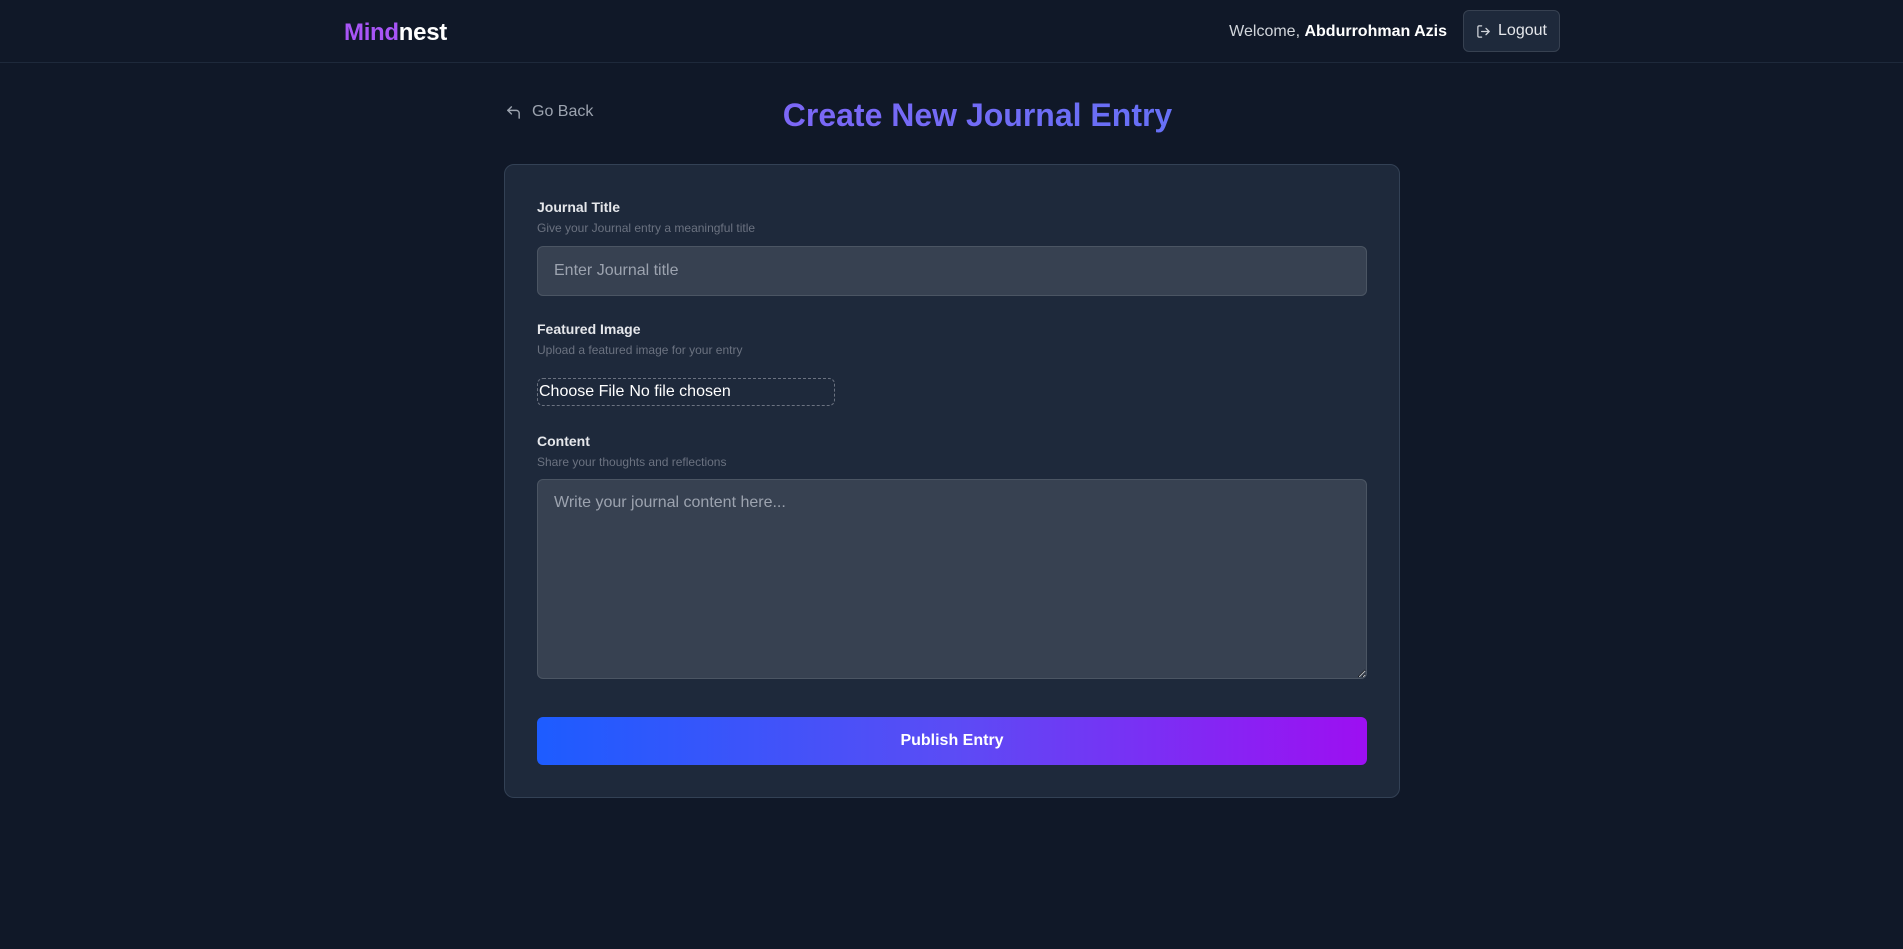  I want to click on content-help: Share your thoughts and reflections, so click(632, 462).